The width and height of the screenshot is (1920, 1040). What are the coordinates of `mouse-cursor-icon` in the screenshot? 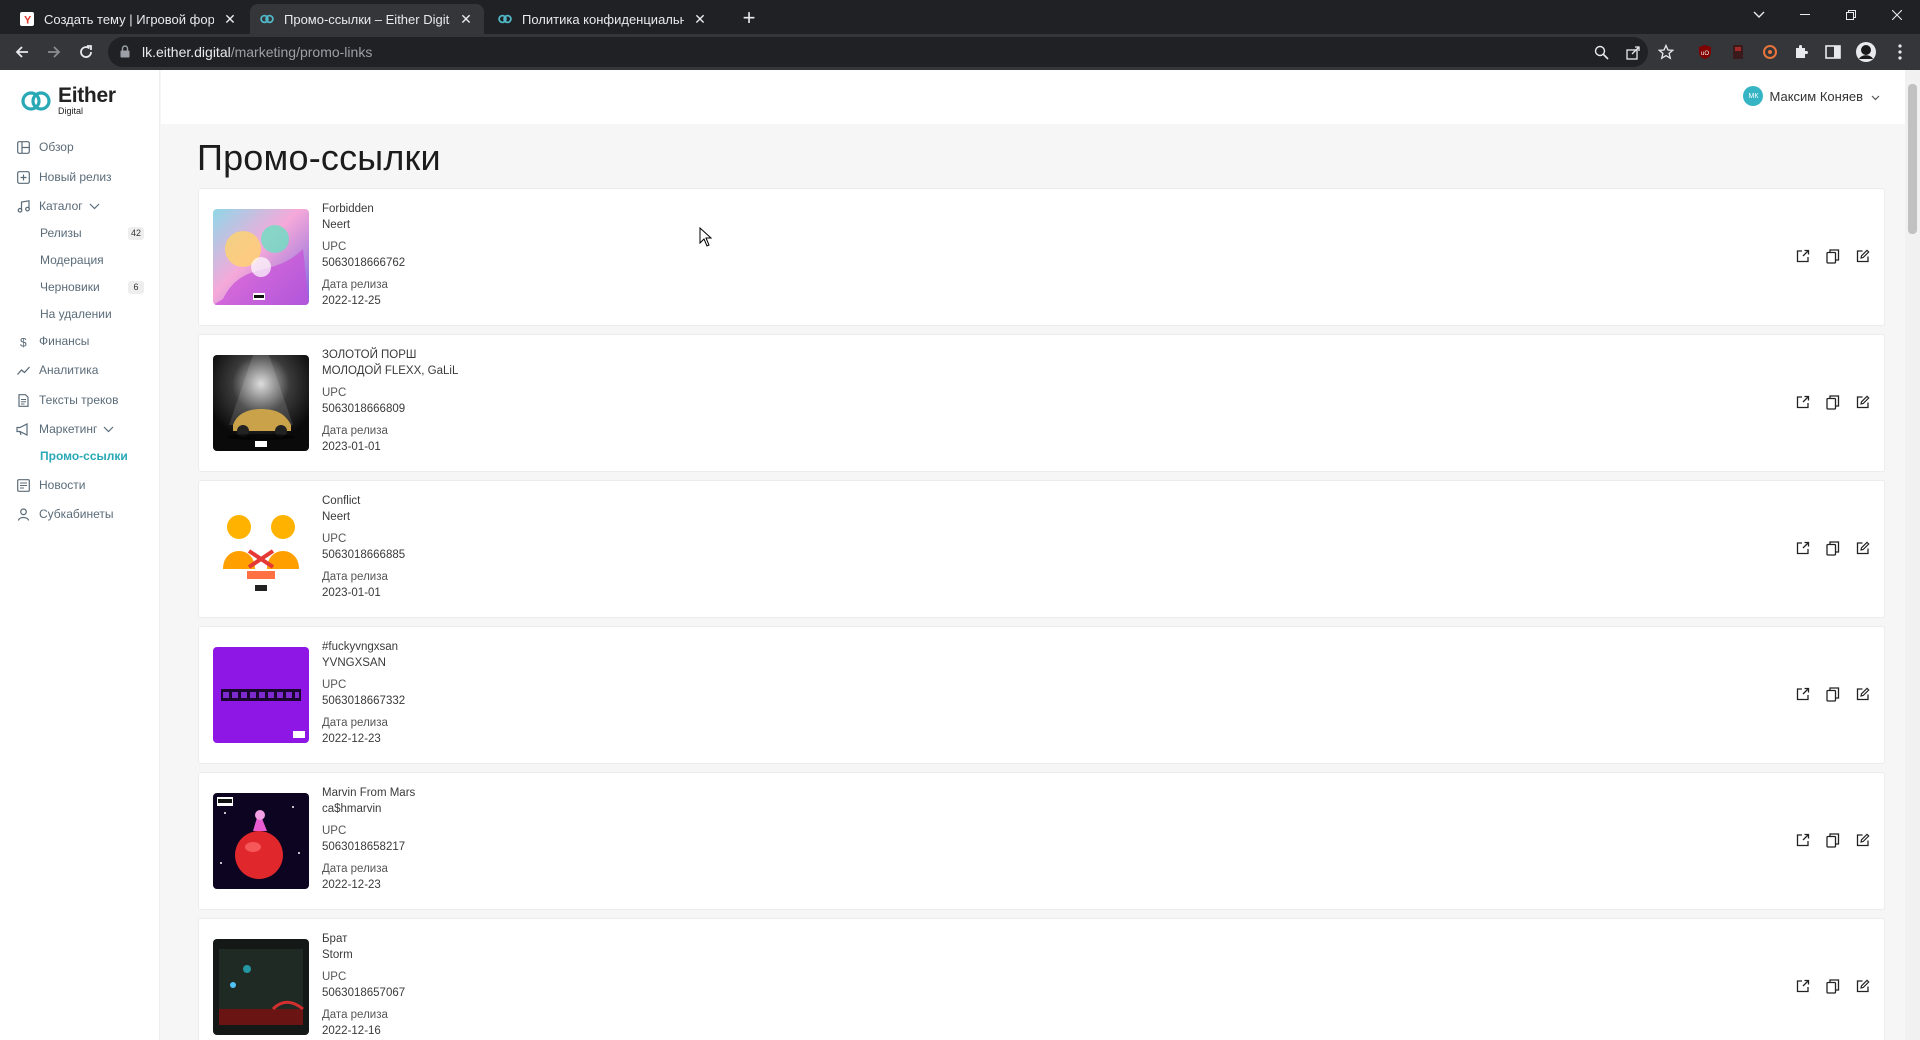 It's located at (706, 239).